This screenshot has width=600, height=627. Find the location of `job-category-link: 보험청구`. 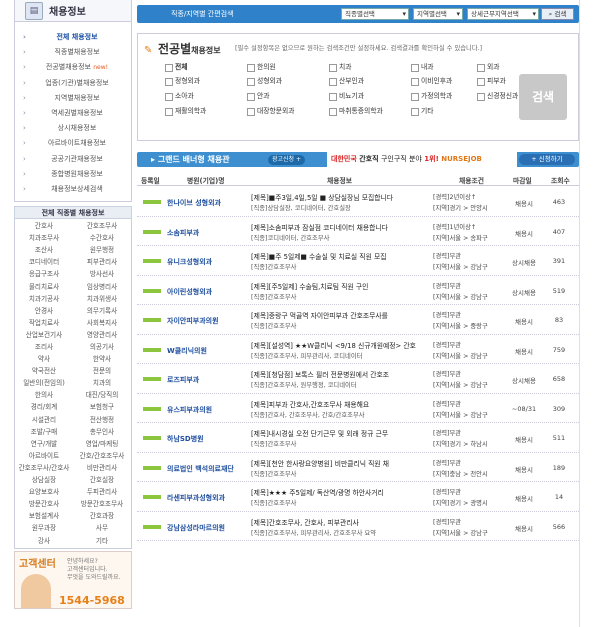

job-category-link: 보험청구 is located at coordinates (102, 407).